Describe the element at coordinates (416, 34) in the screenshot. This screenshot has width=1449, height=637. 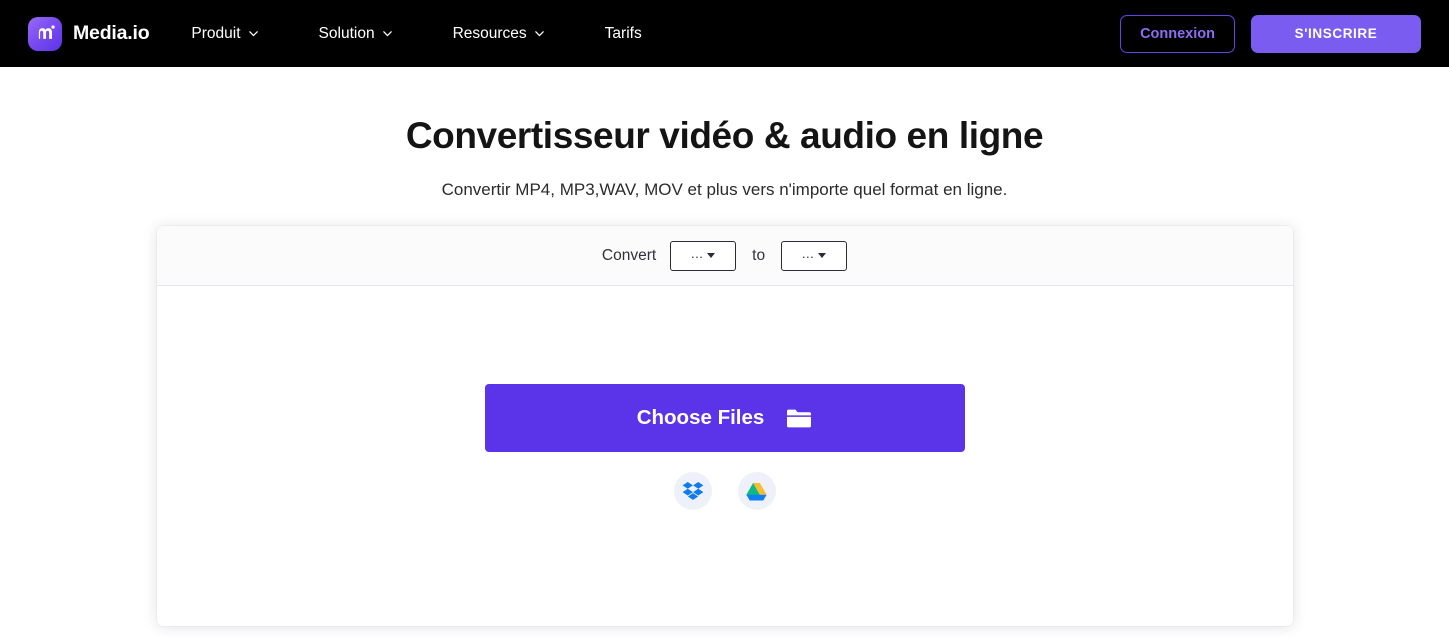
I see `nav-links: Produit Solution Resources Tarifs` at that location.